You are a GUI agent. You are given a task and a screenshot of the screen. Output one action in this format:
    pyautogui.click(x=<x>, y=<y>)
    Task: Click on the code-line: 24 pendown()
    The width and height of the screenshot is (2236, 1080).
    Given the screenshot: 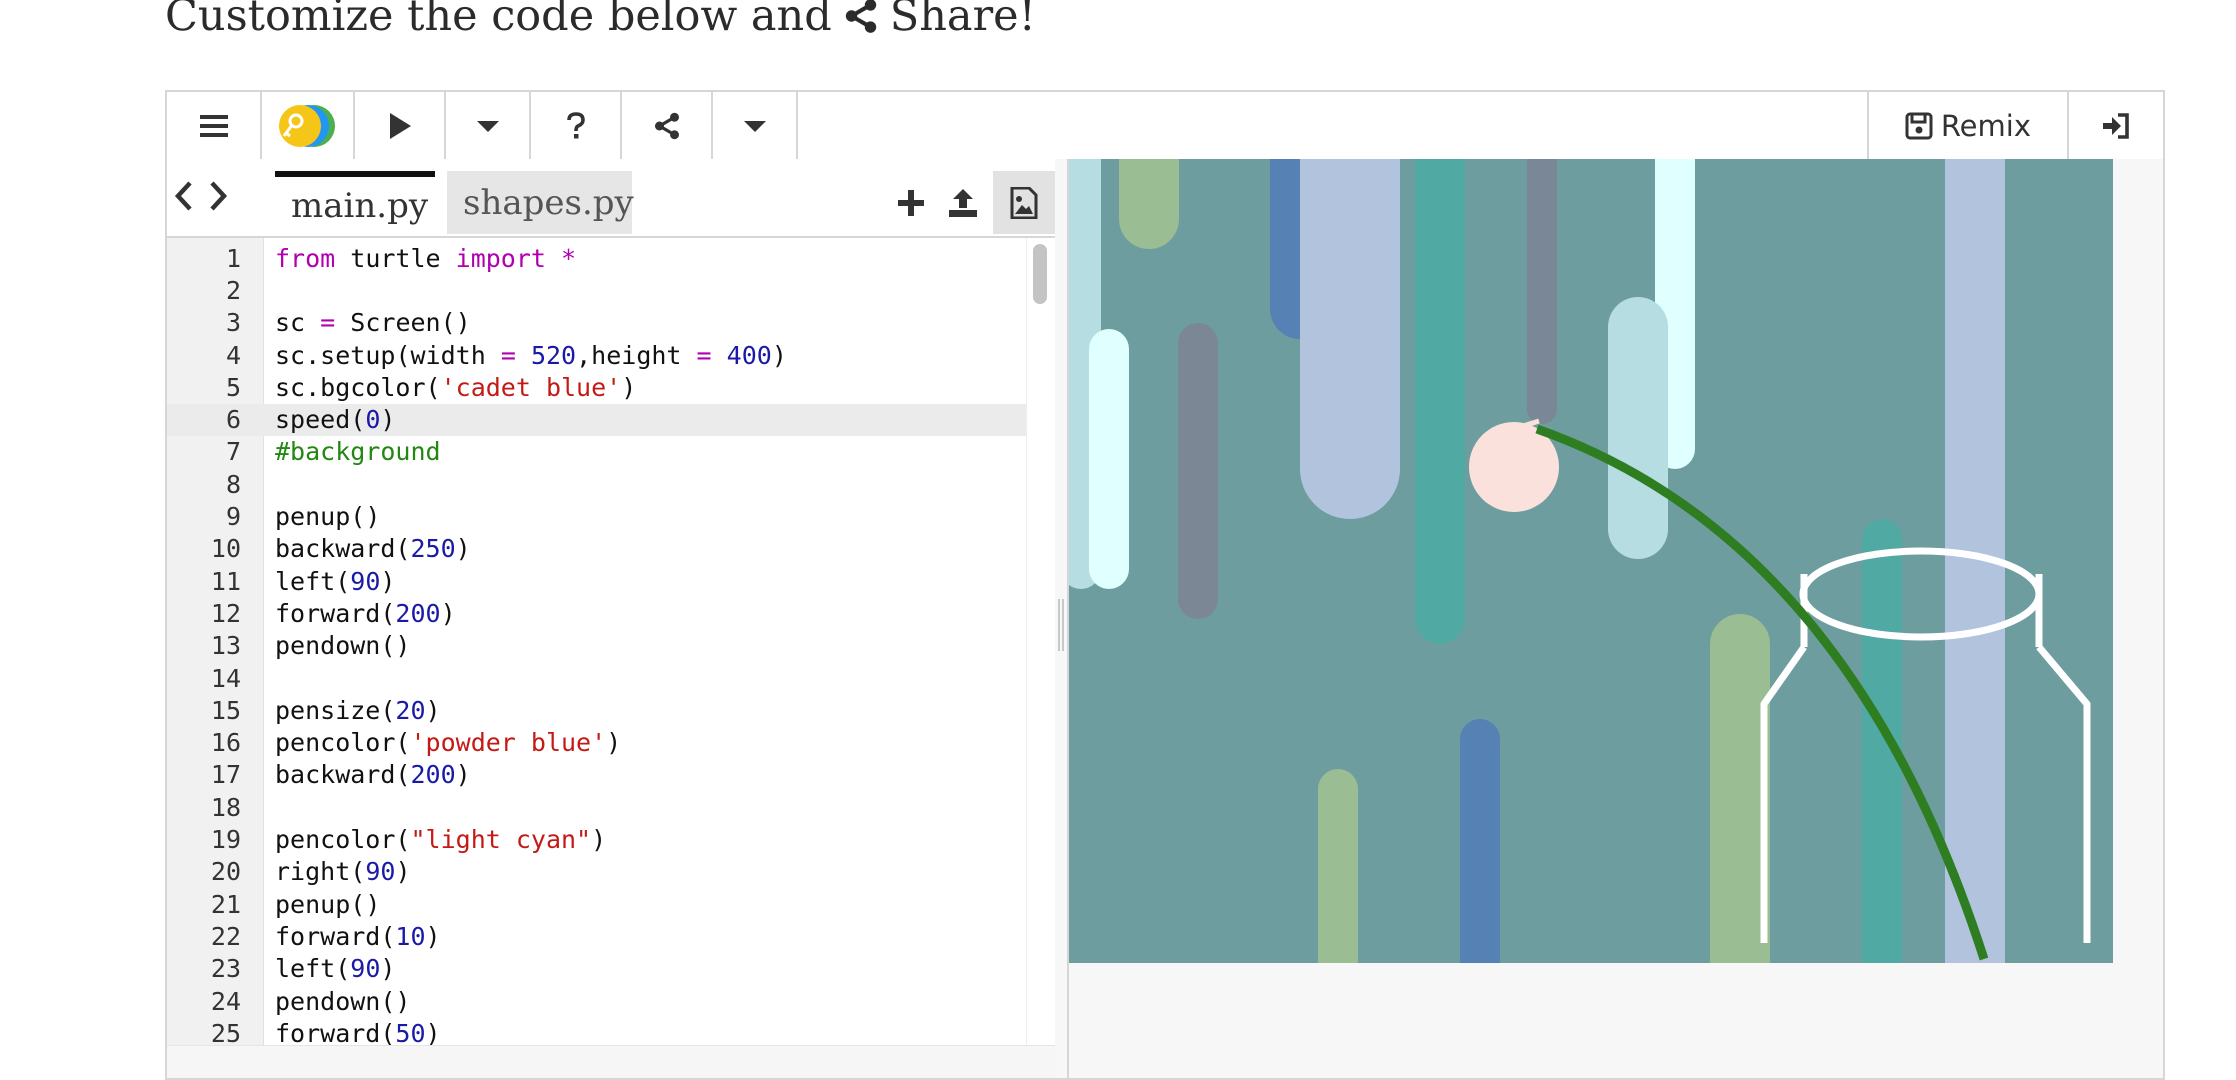 What is the action you would take?
    pyautogui.click(x=597, y=1001)
    